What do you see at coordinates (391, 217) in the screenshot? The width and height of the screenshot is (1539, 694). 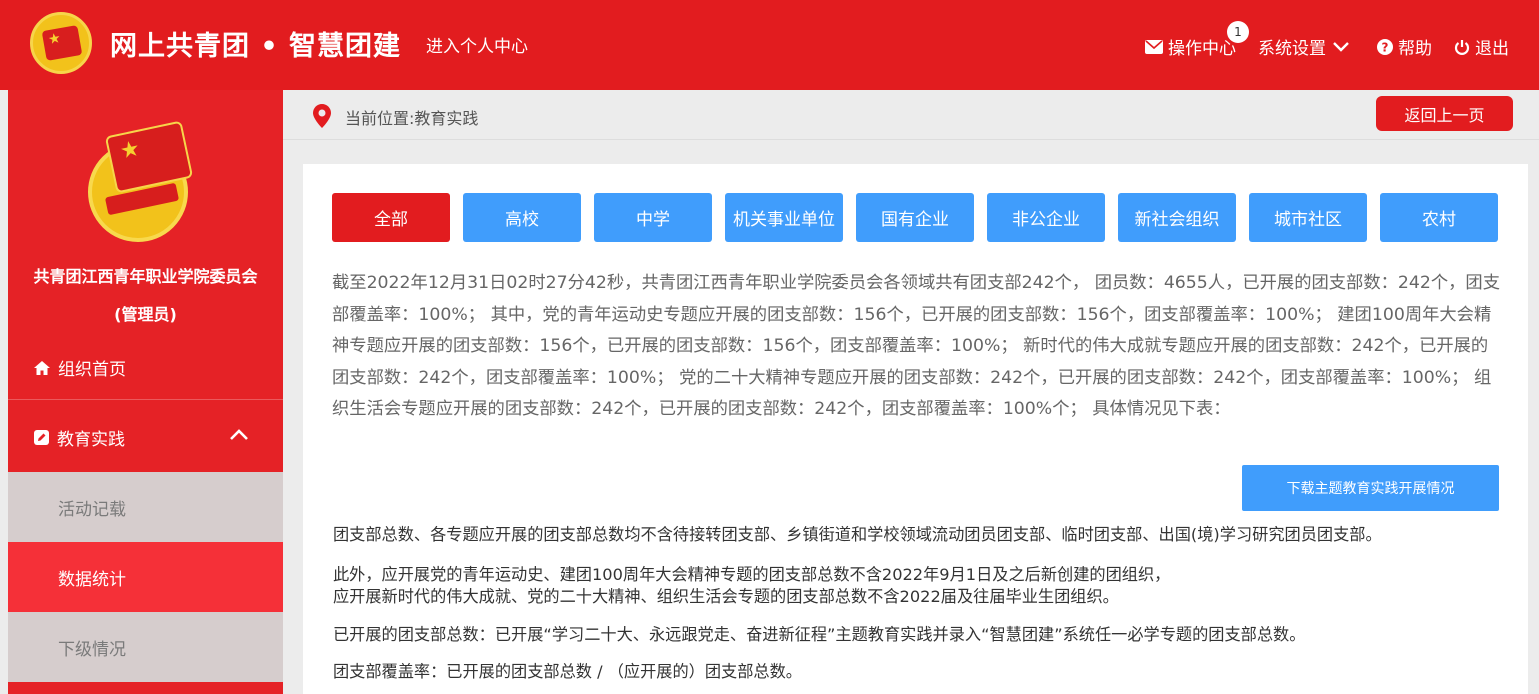 I see `tab-all: 全部` at bounding box center [391, 217].